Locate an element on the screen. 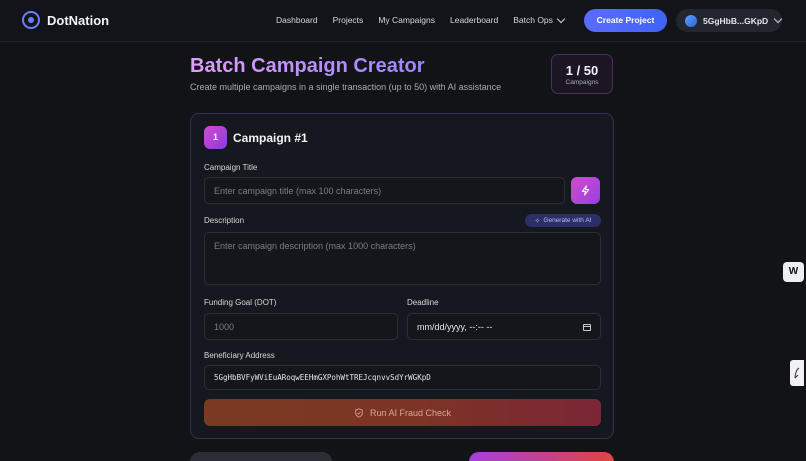 The height and width of the screenshot is (461, 806). shield-check-icon is located at coordinates (359, 412).